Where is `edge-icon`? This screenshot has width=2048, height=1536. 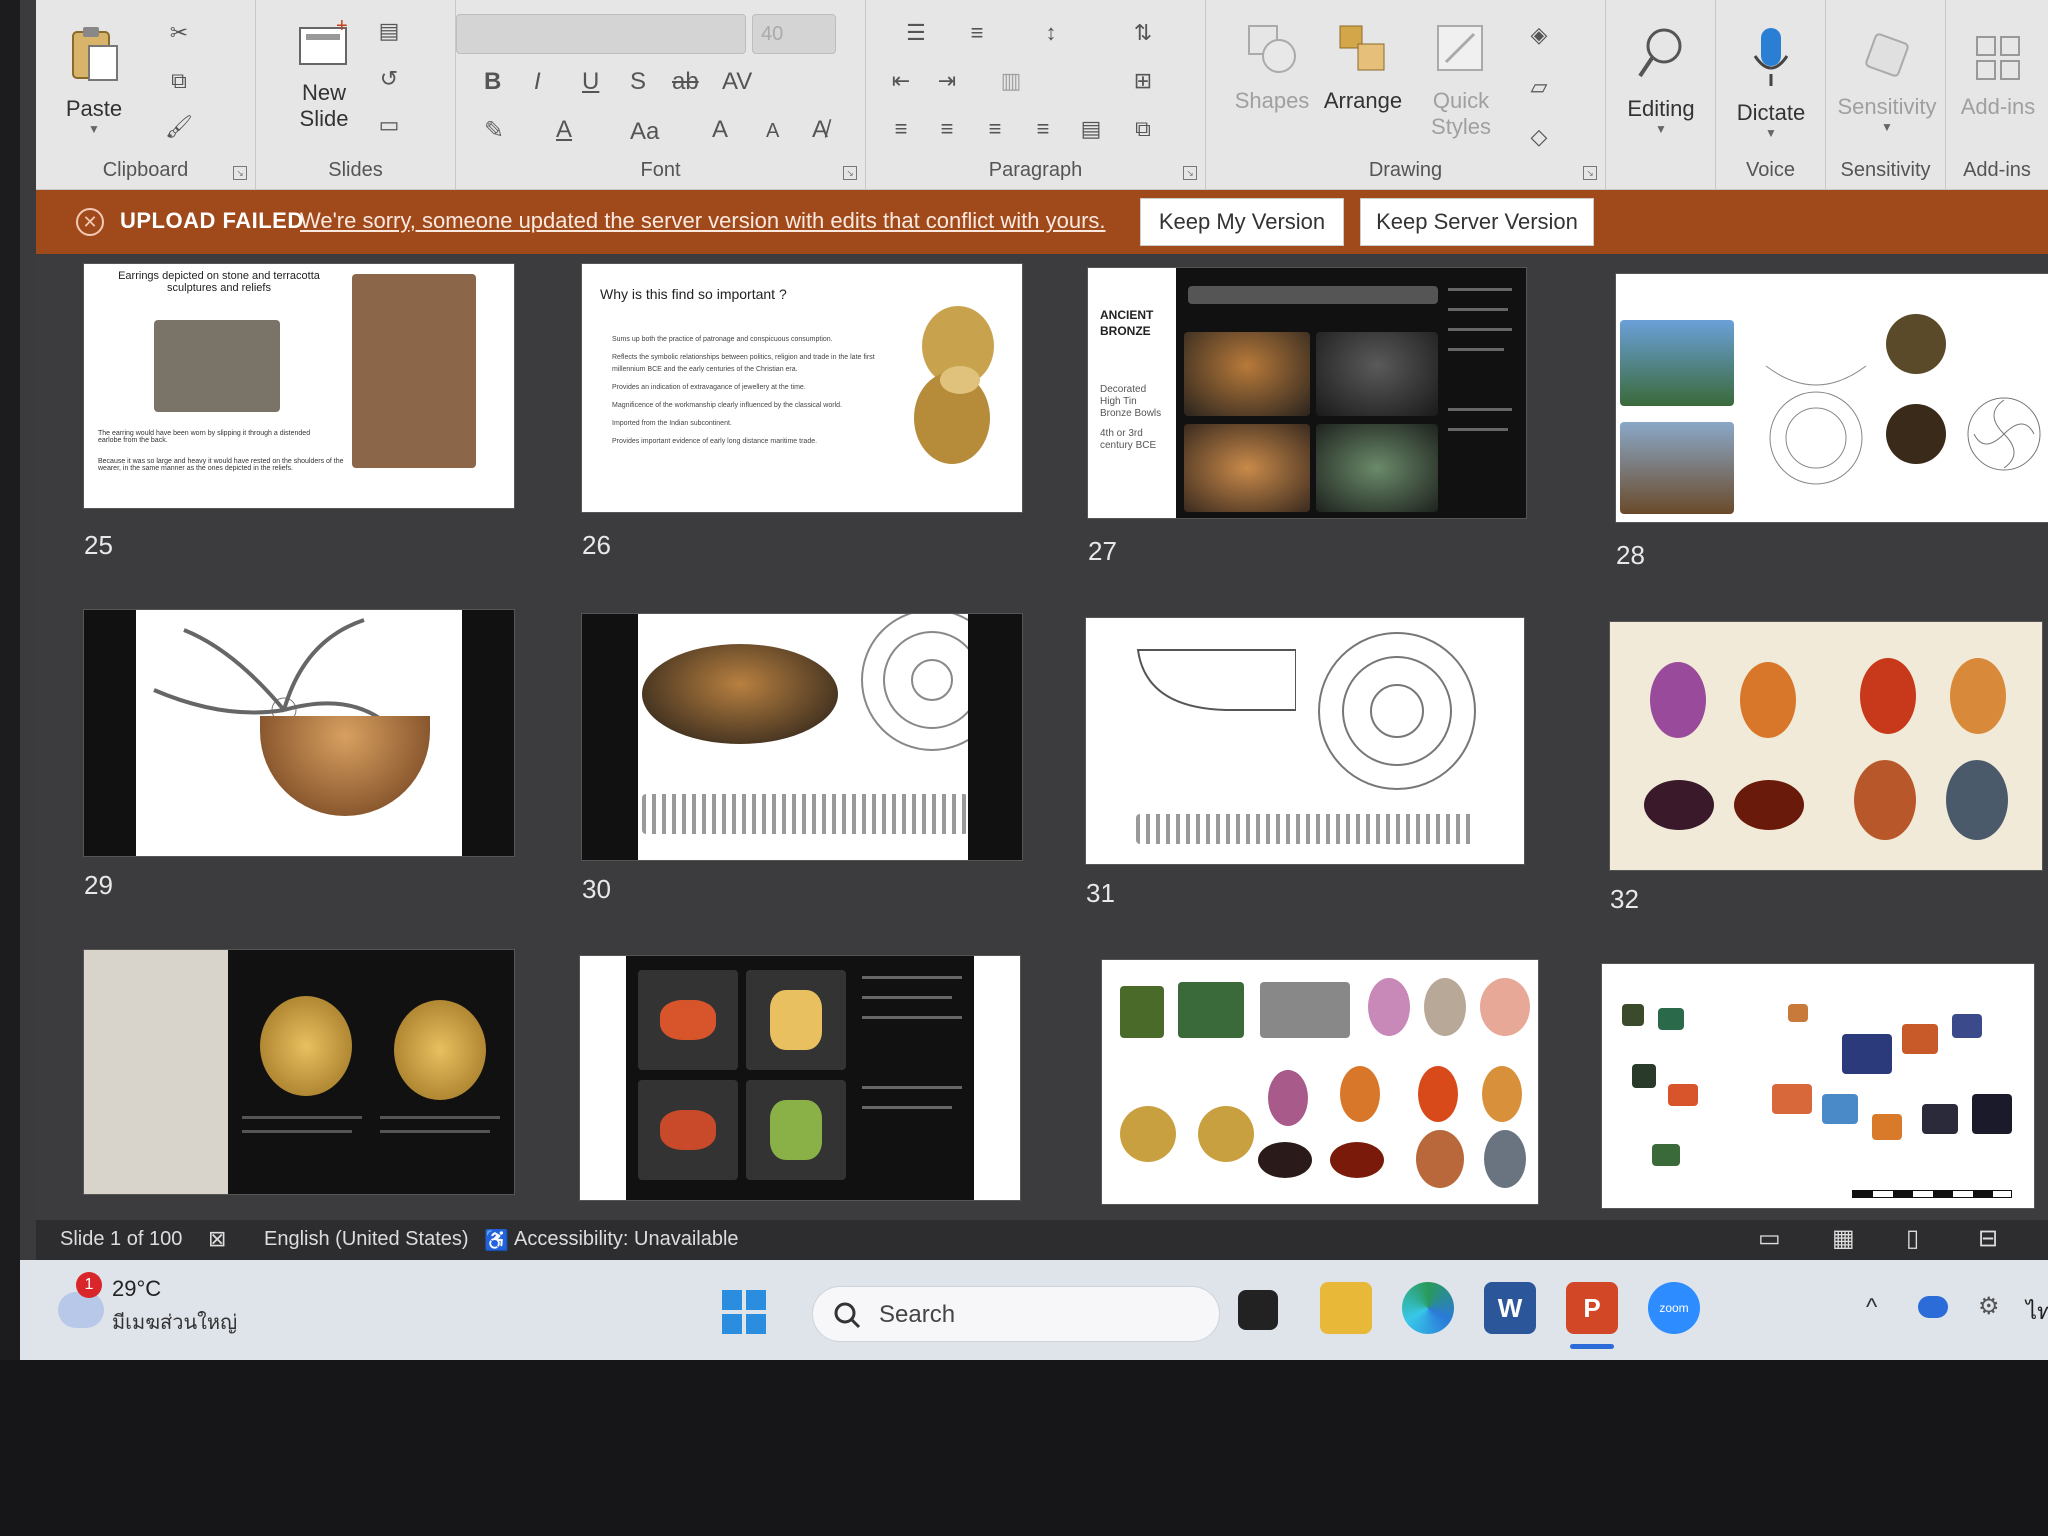
edge-icon is located at coordinates (1428, 1308).